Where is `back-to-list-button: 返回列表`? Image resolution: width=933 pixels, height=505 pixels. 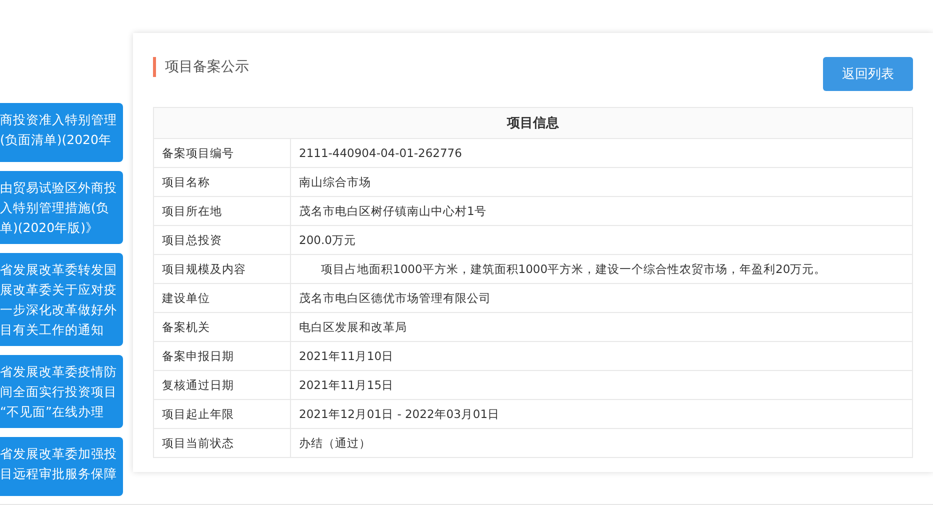 back-to-list-button: 返回列表 is located at coordinates (868, 74).